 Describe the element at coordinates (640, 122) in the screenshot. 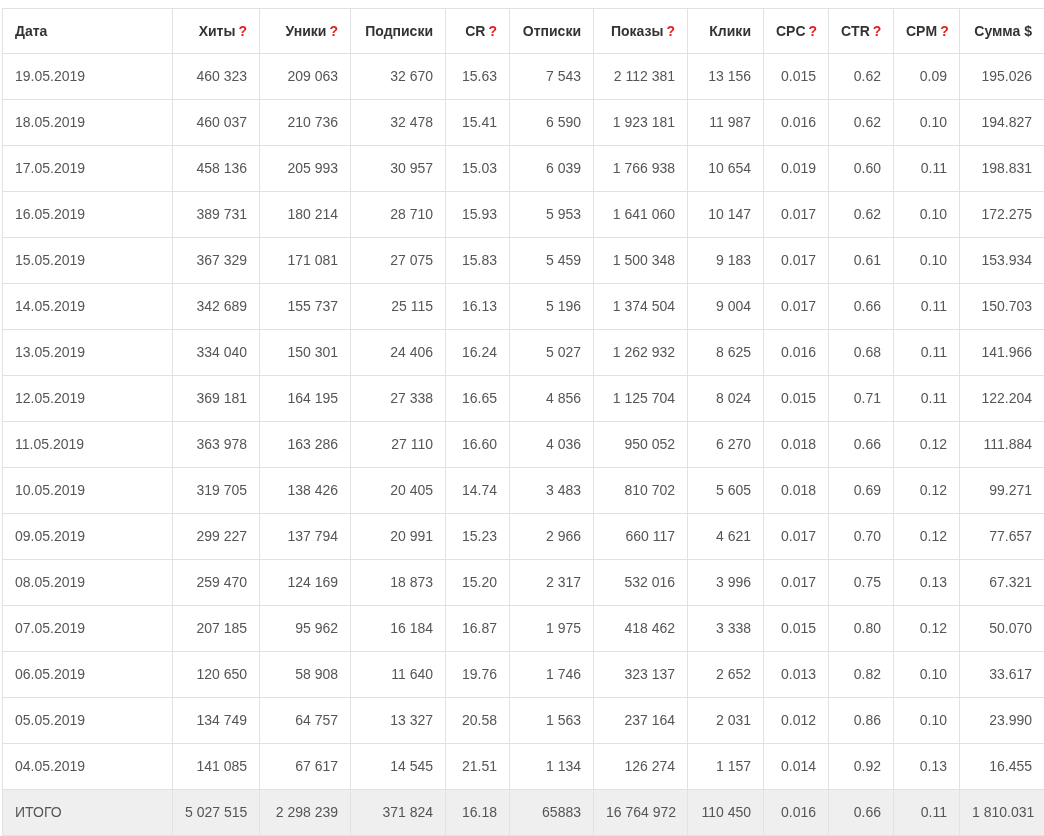

I see `table-cell: 1 923 181` at that location.